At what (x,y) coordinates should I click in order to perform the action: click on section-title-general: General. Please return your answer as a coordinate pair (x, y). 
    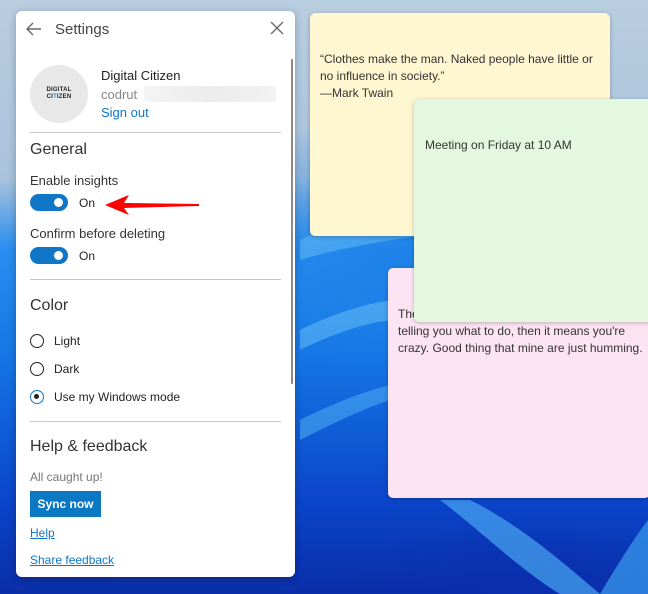
    Looking at the image, I should click on (58, 149).